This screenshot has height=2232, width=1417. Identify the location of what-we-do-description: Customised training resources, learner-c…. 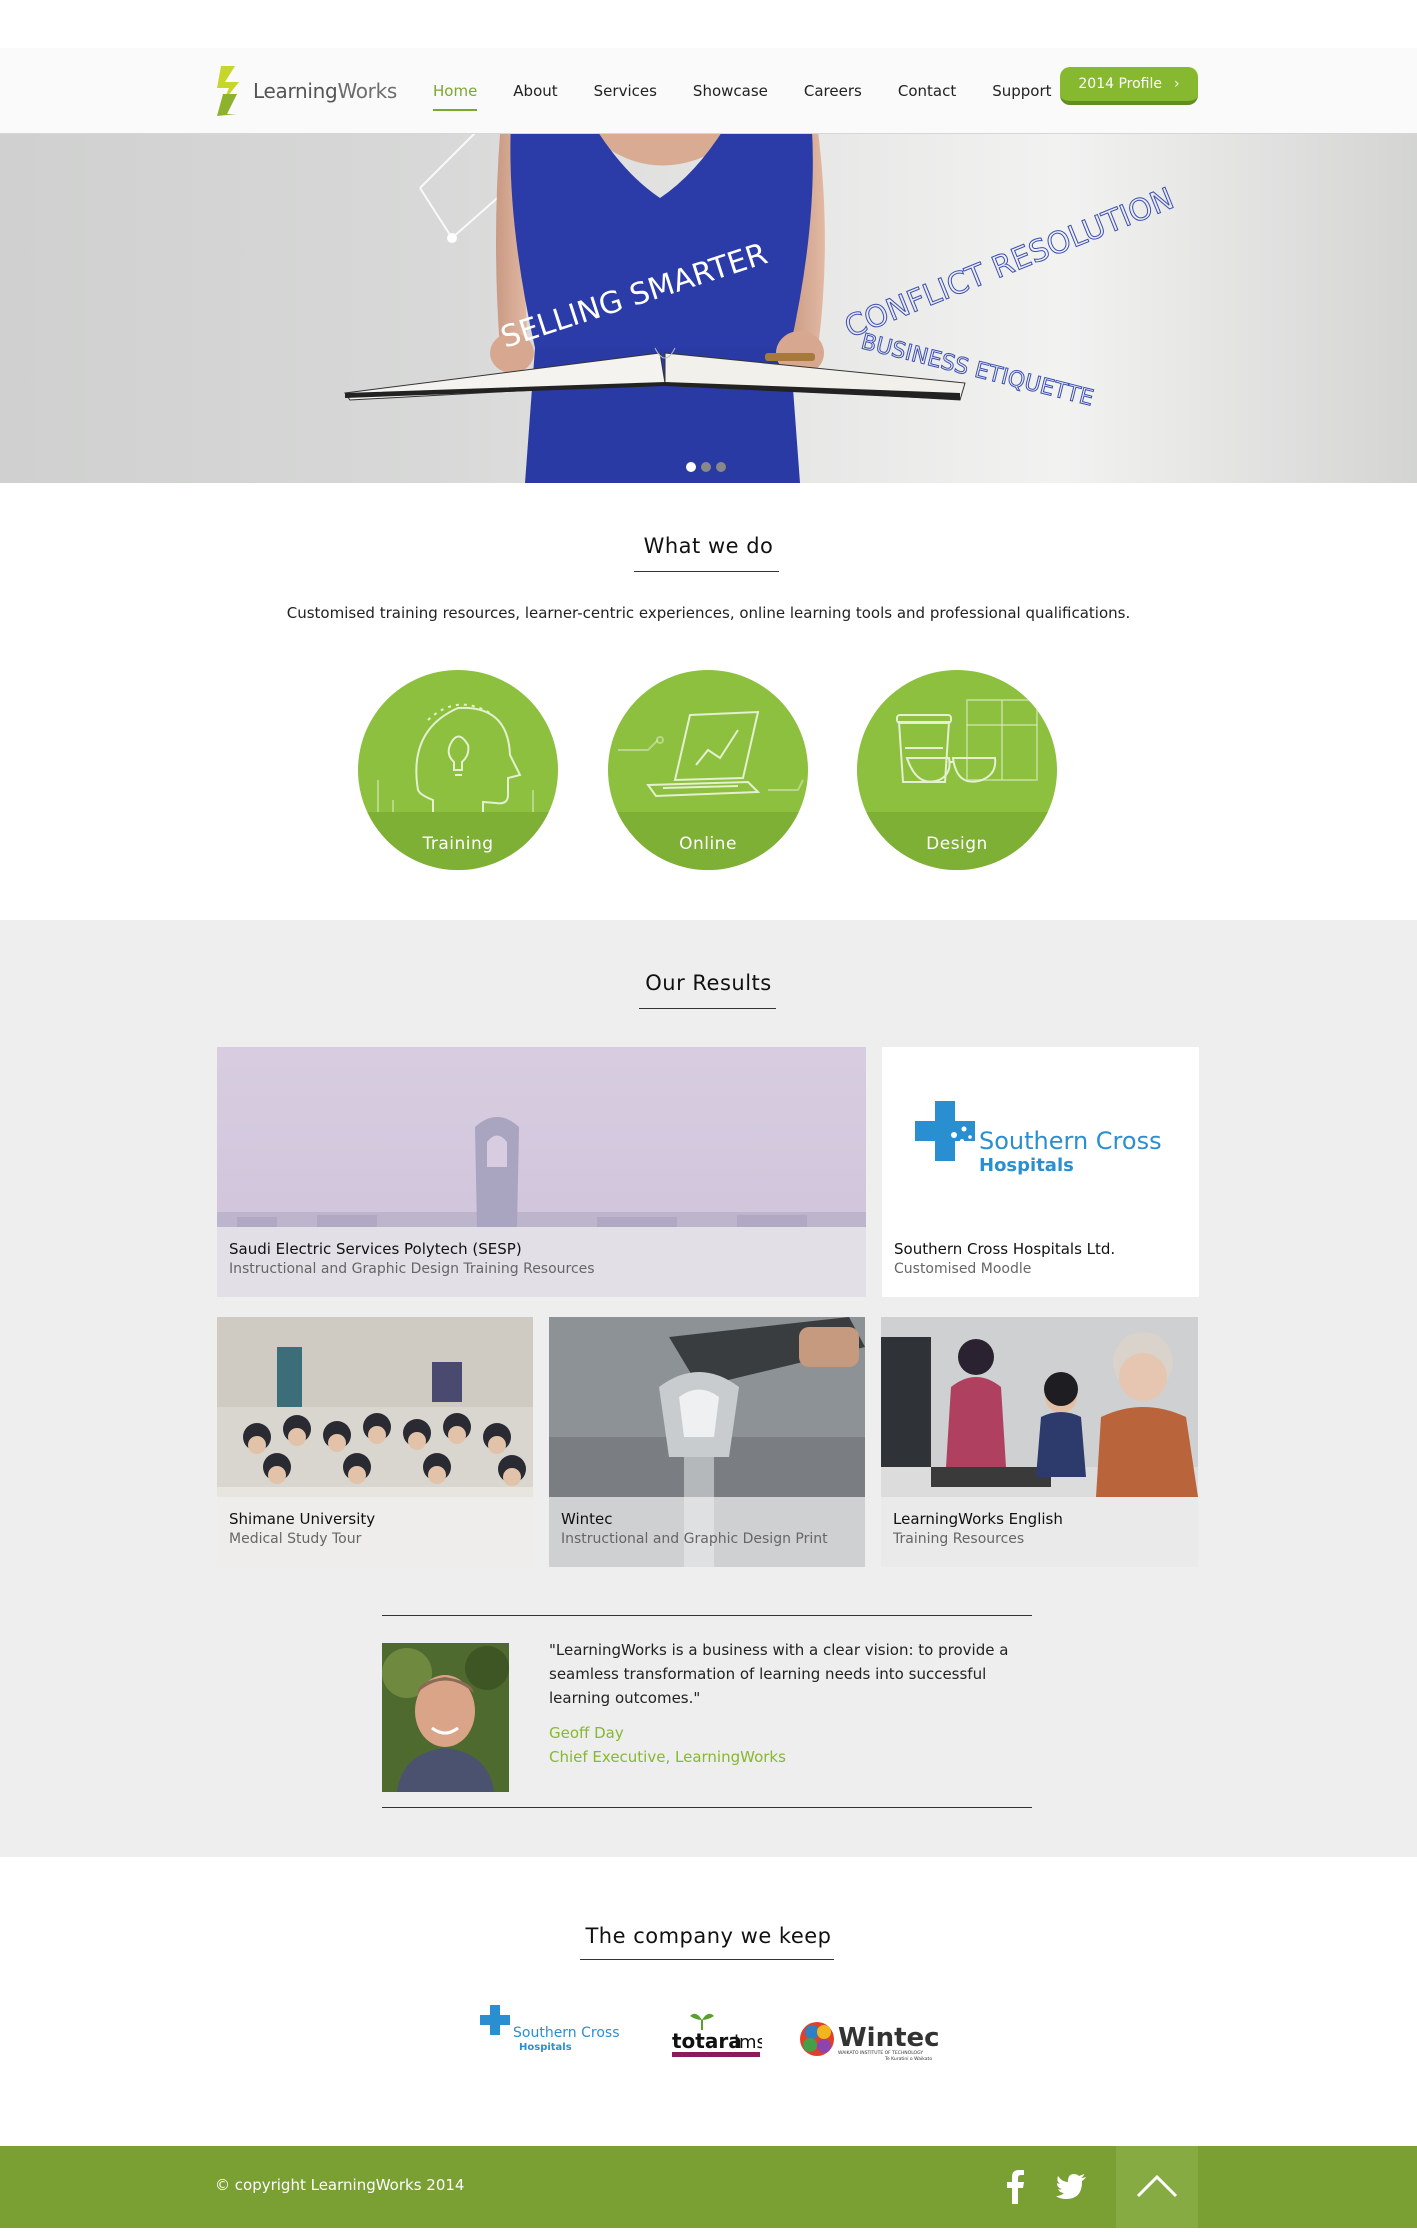
(708, 613).